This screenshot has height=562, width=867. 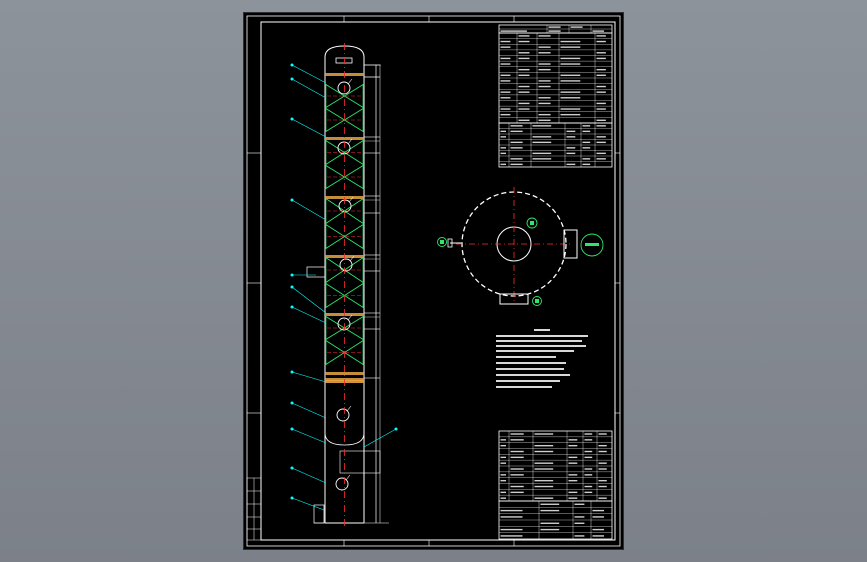 What do you see at coordinates (555, 145) in the screenshot?
I see `nozzle-table` at bounding box center [555, 145].